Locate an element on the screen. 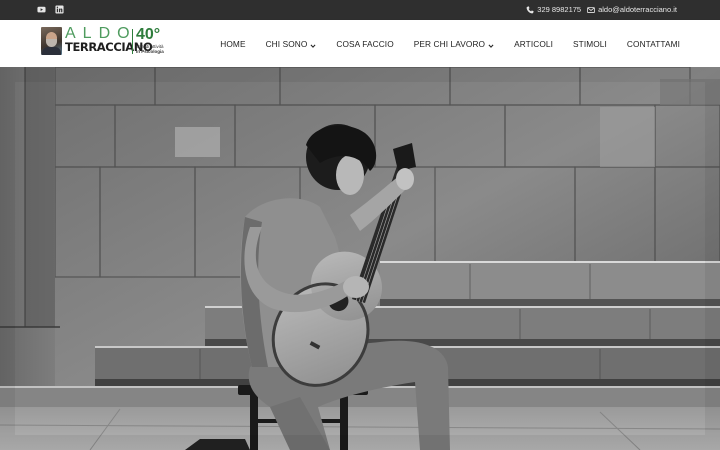  nav-home: HOME is located at coordinates (232, 44).